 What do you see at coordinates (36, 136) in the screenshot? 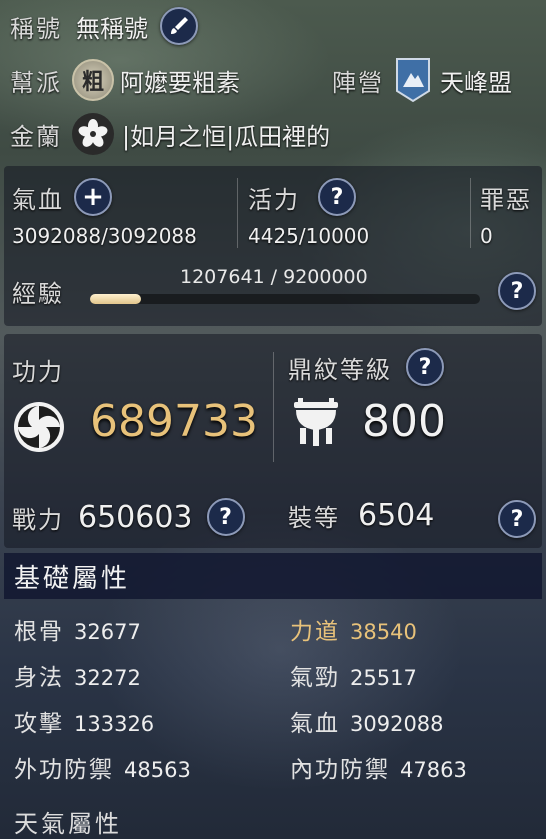
I see `jinlan-label: 金蘭` at bounding box center [36, 136].